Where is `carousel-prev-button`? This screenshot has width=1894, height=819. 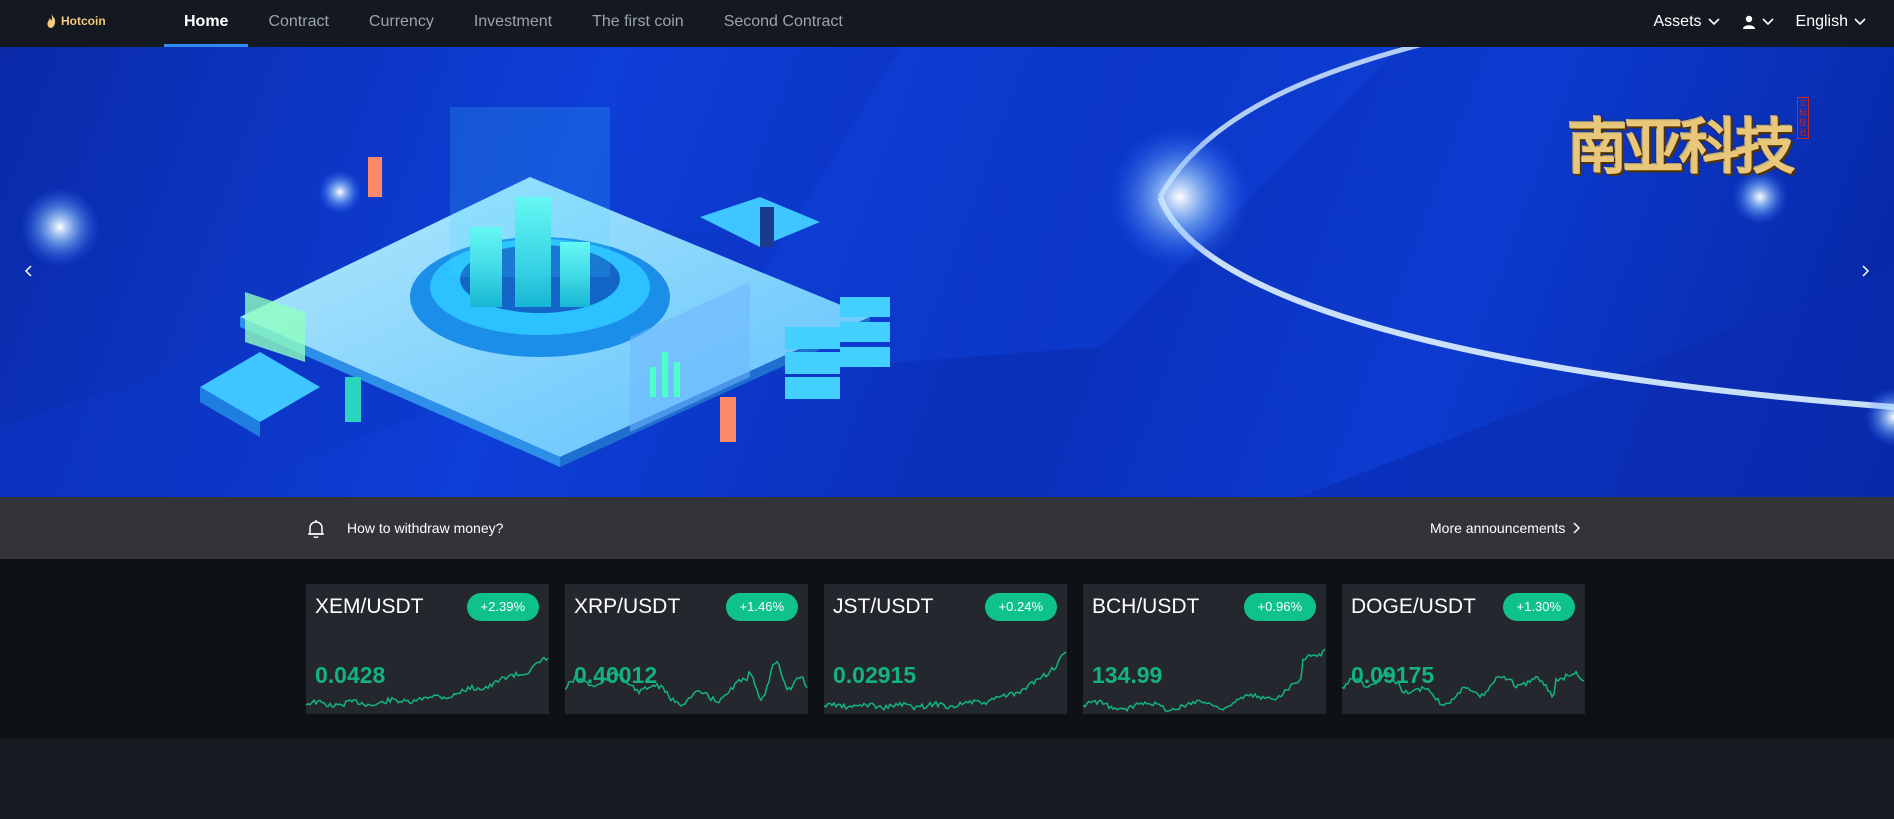
carousel-prev-button is located at coordinates (28, 271).